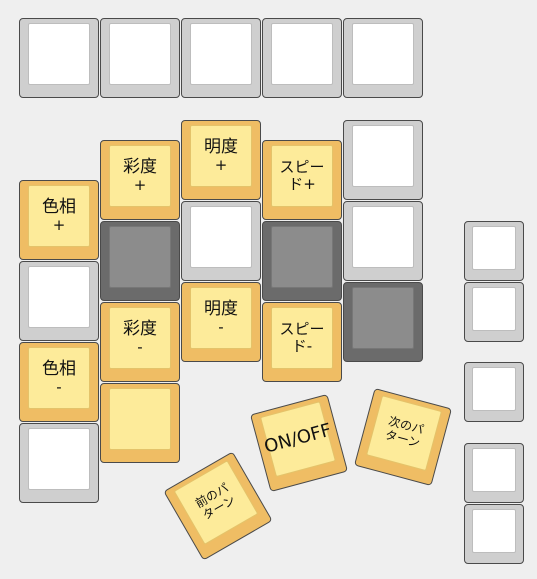  I want to click on key-label: ON/OFF, so click(297, 438).